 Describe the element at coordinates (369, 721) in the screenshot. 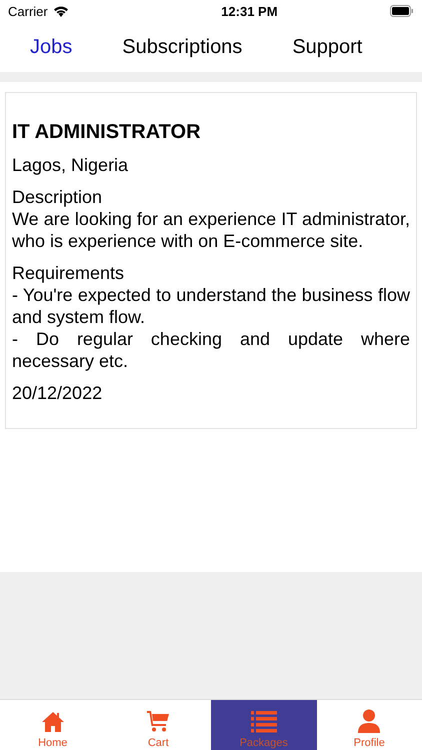

I see `person-icon` at that location.